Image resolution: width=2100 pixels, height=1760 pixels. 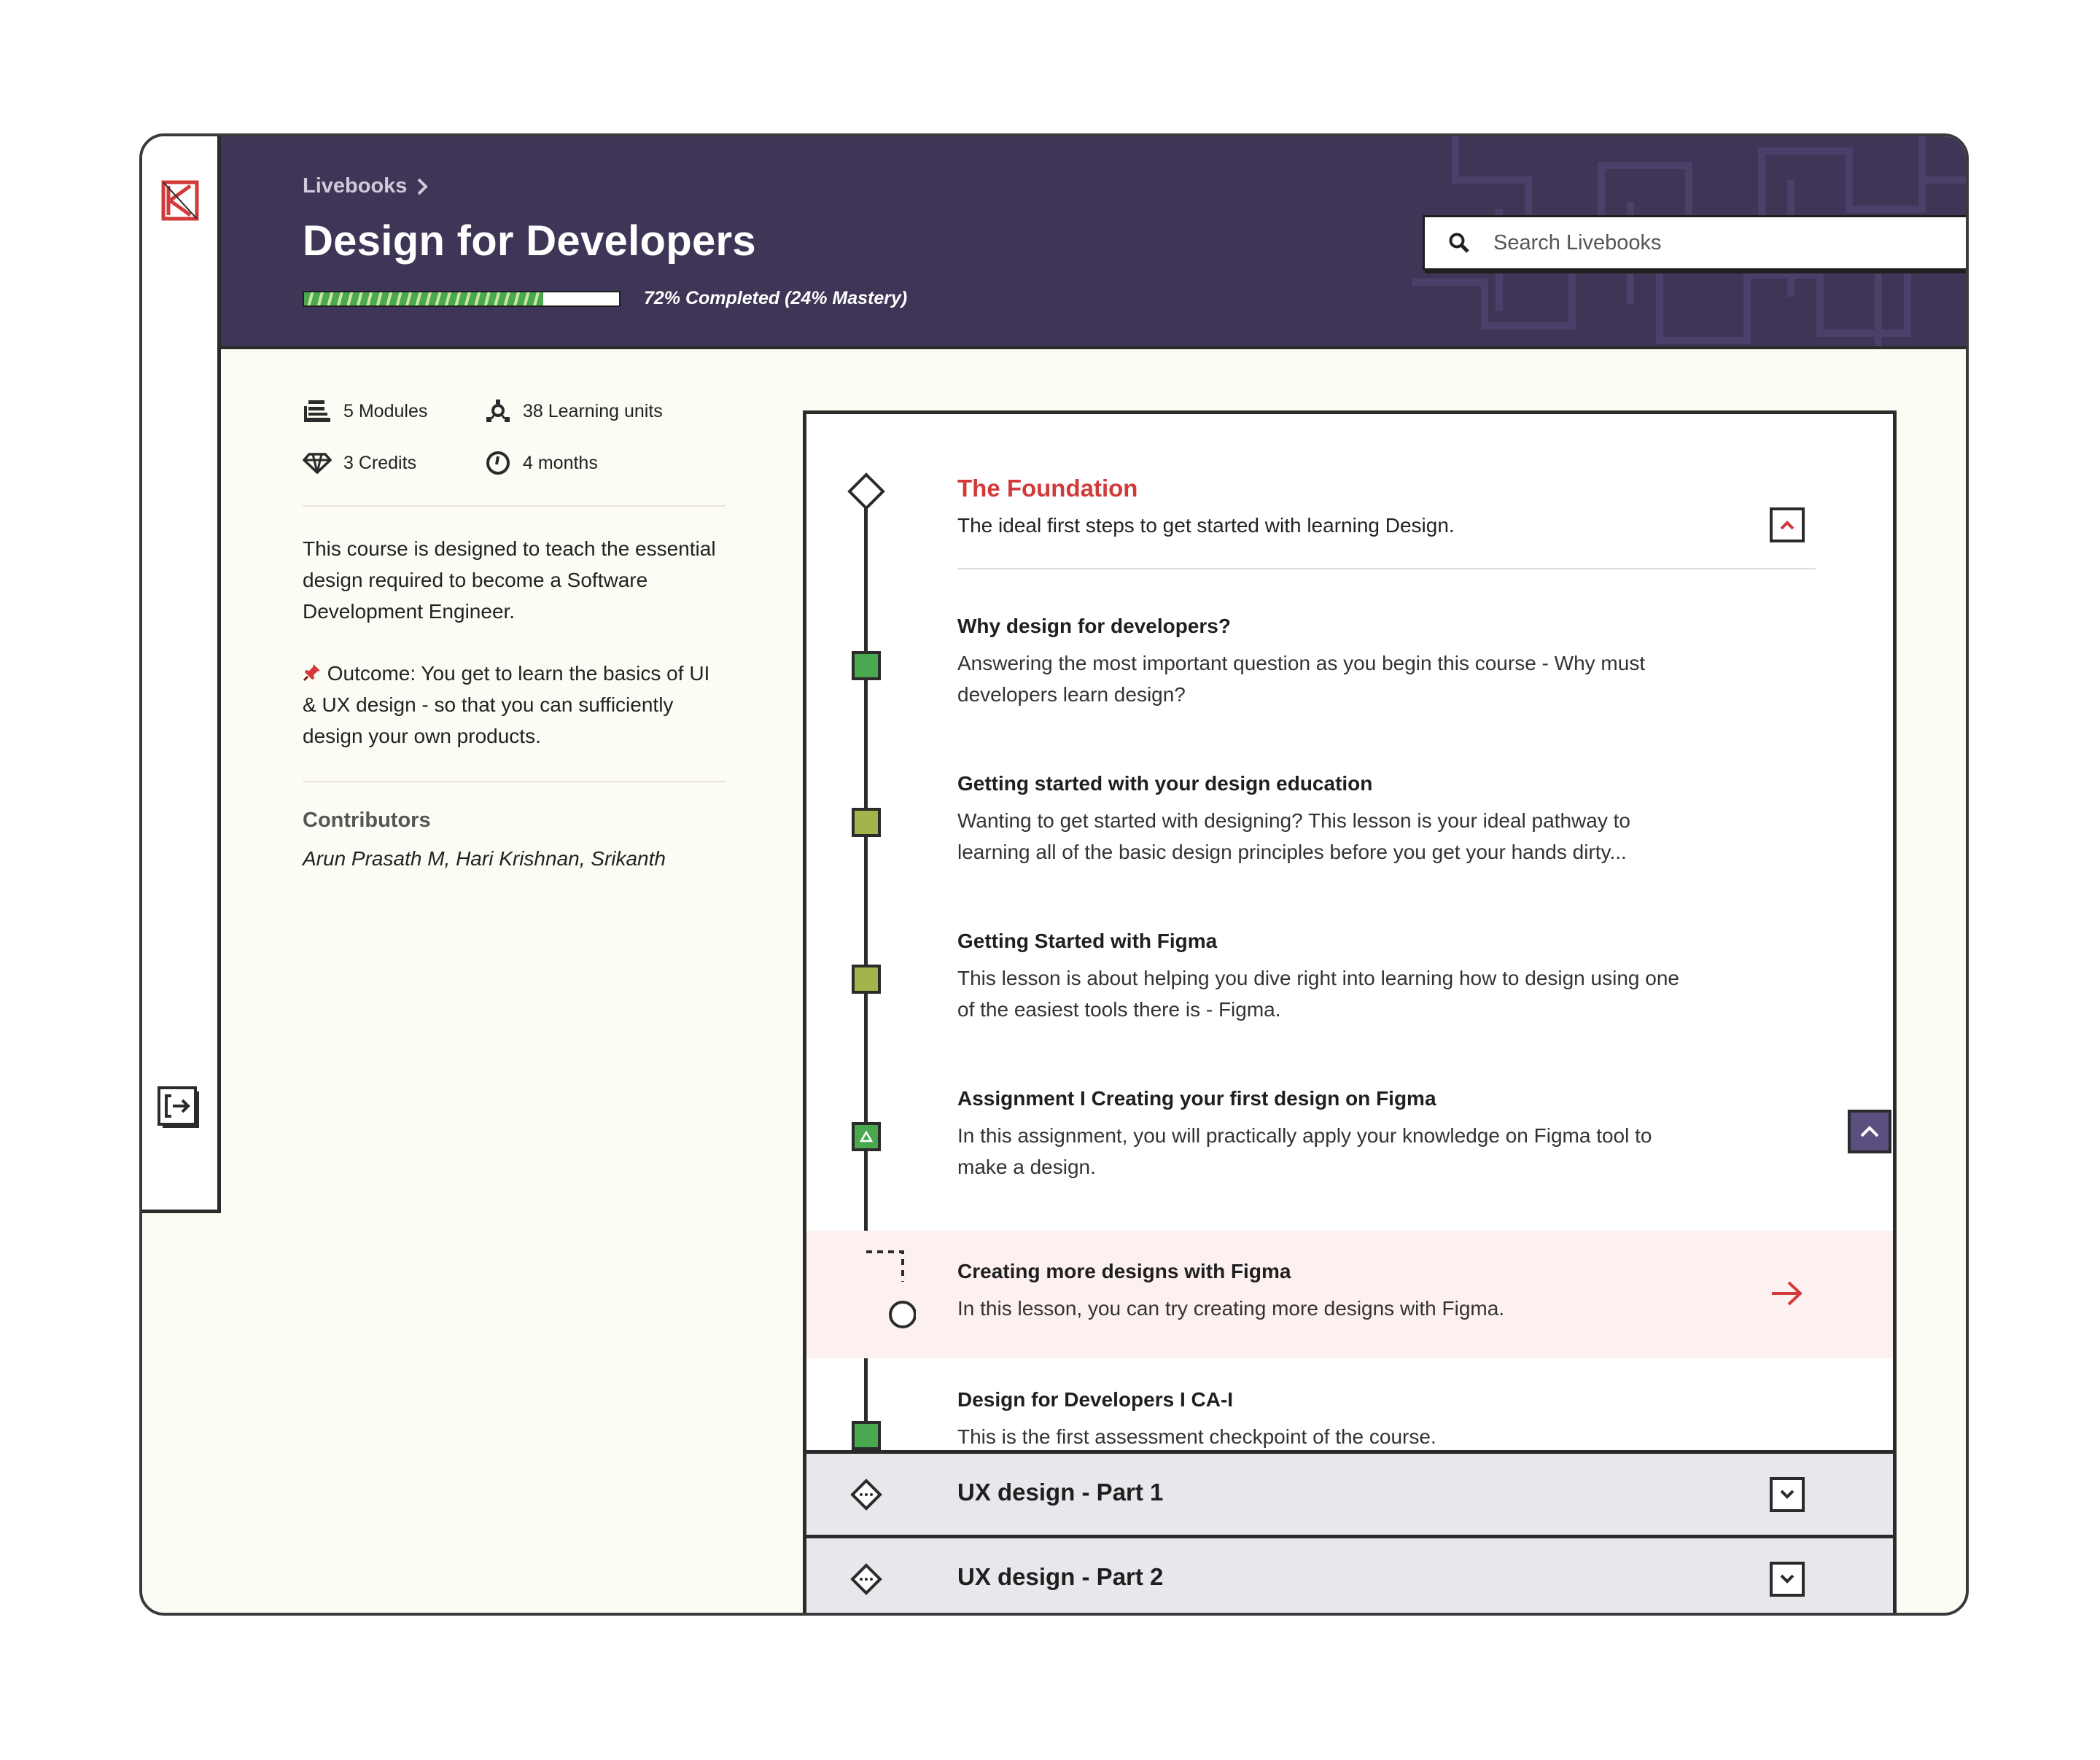 I want to click on contributors-names: Arun Prasath M, Hari Krishnan, Srikanth, so click(x=484, y=858).